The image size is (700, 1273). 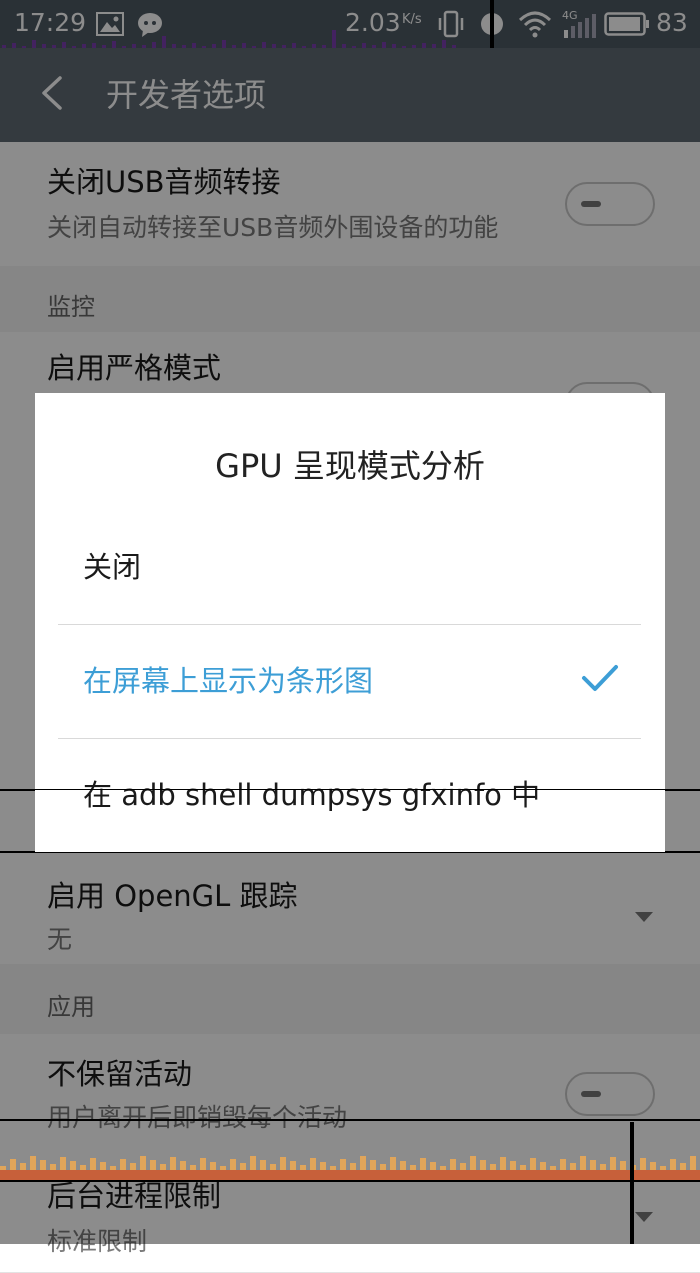 I want to click on option-label: 在屏幕上显示为条形图, so click(x=228, y=681).